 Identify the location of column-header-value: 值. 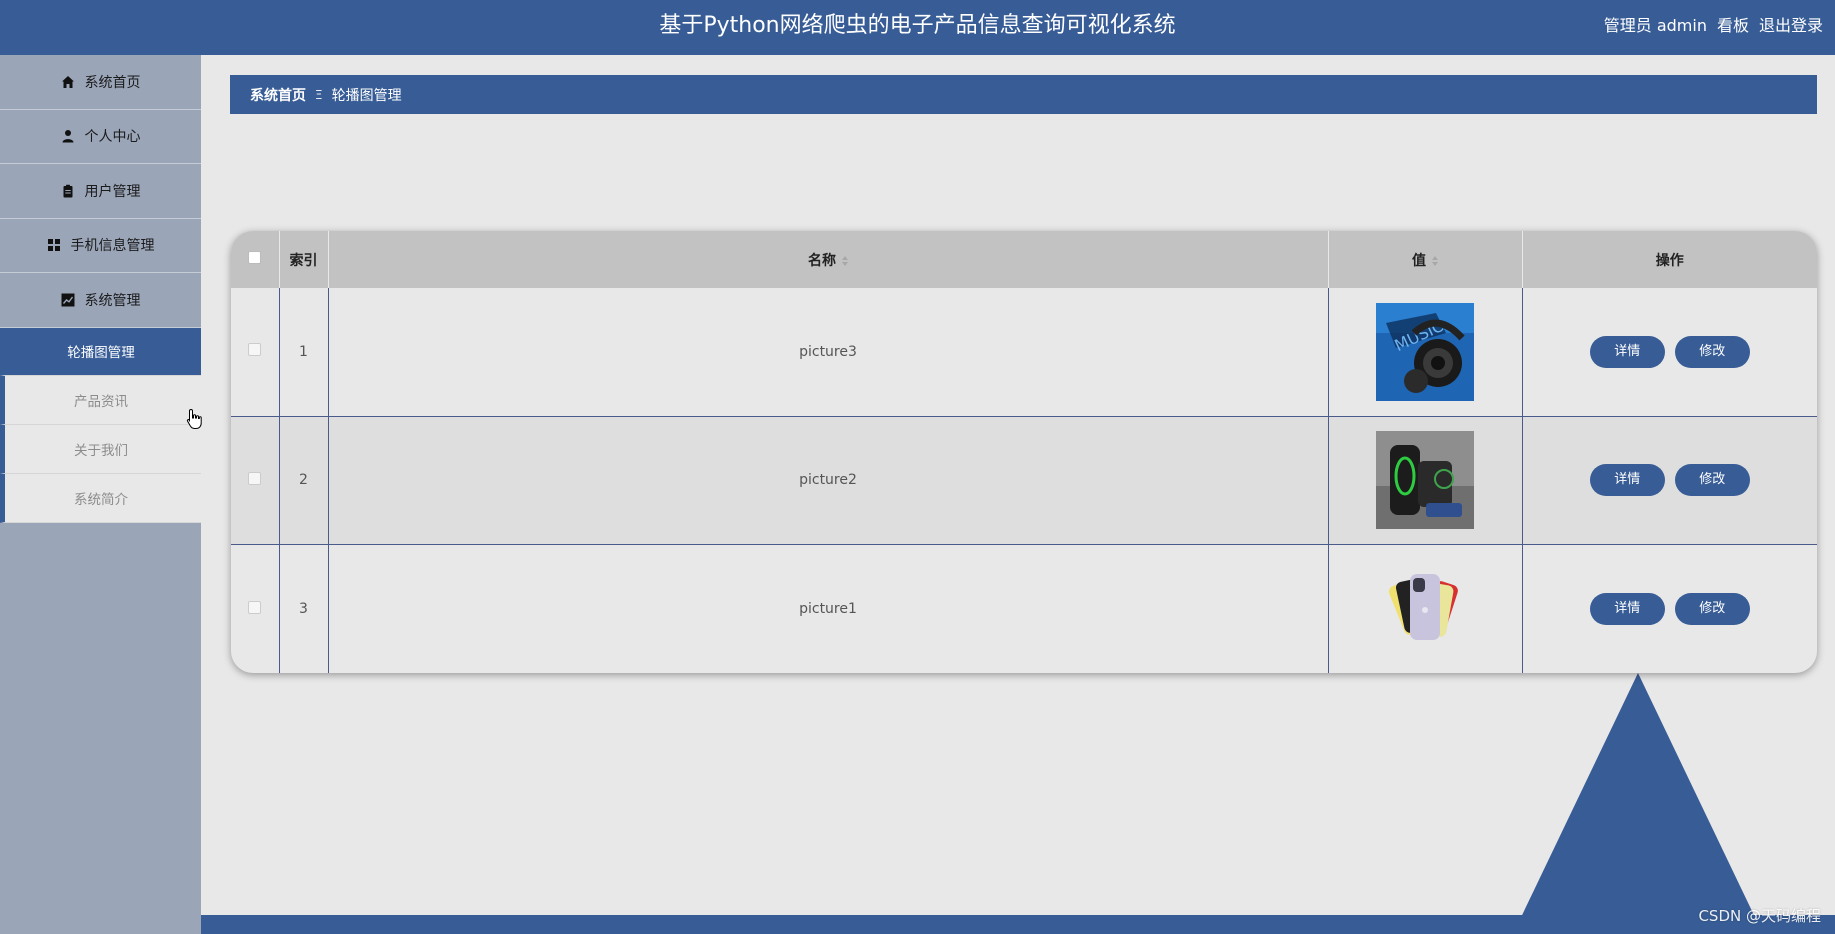
(1425, 259).